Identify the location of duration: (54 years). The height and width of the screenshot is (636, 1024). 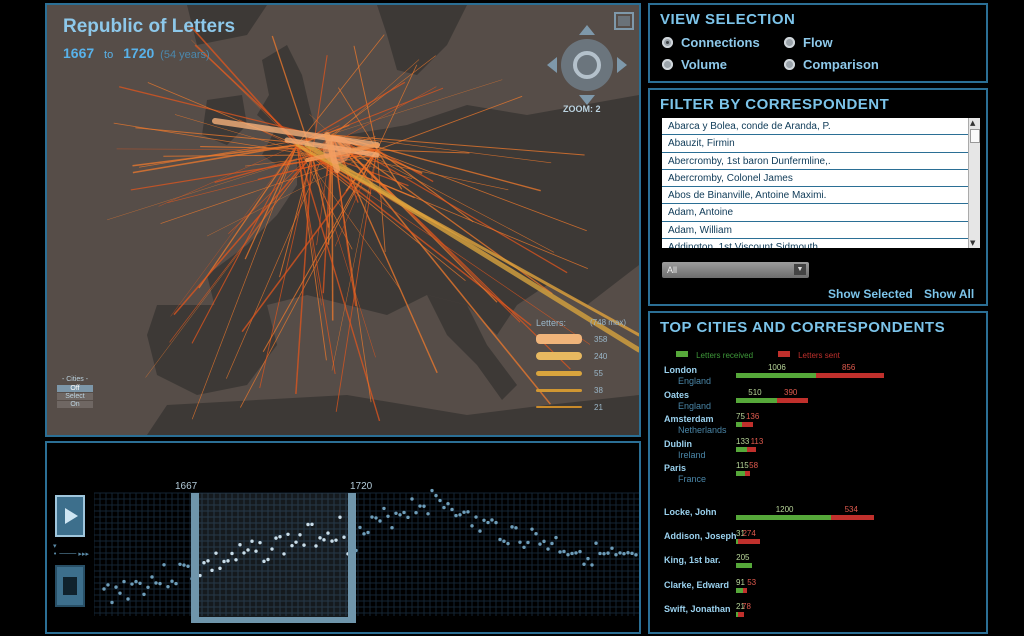
(185, 55).